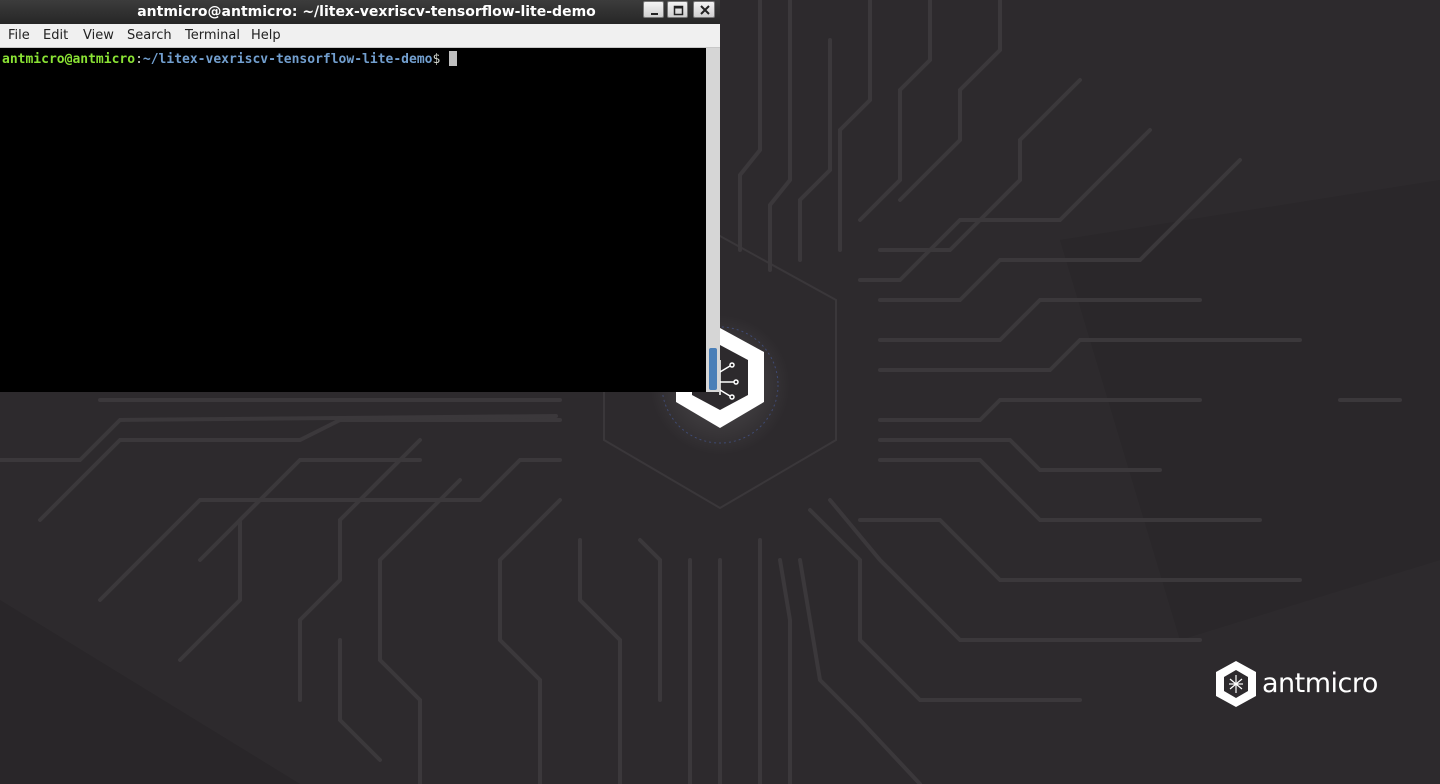  I want to click on menu-help: Help, so click(266, 36).